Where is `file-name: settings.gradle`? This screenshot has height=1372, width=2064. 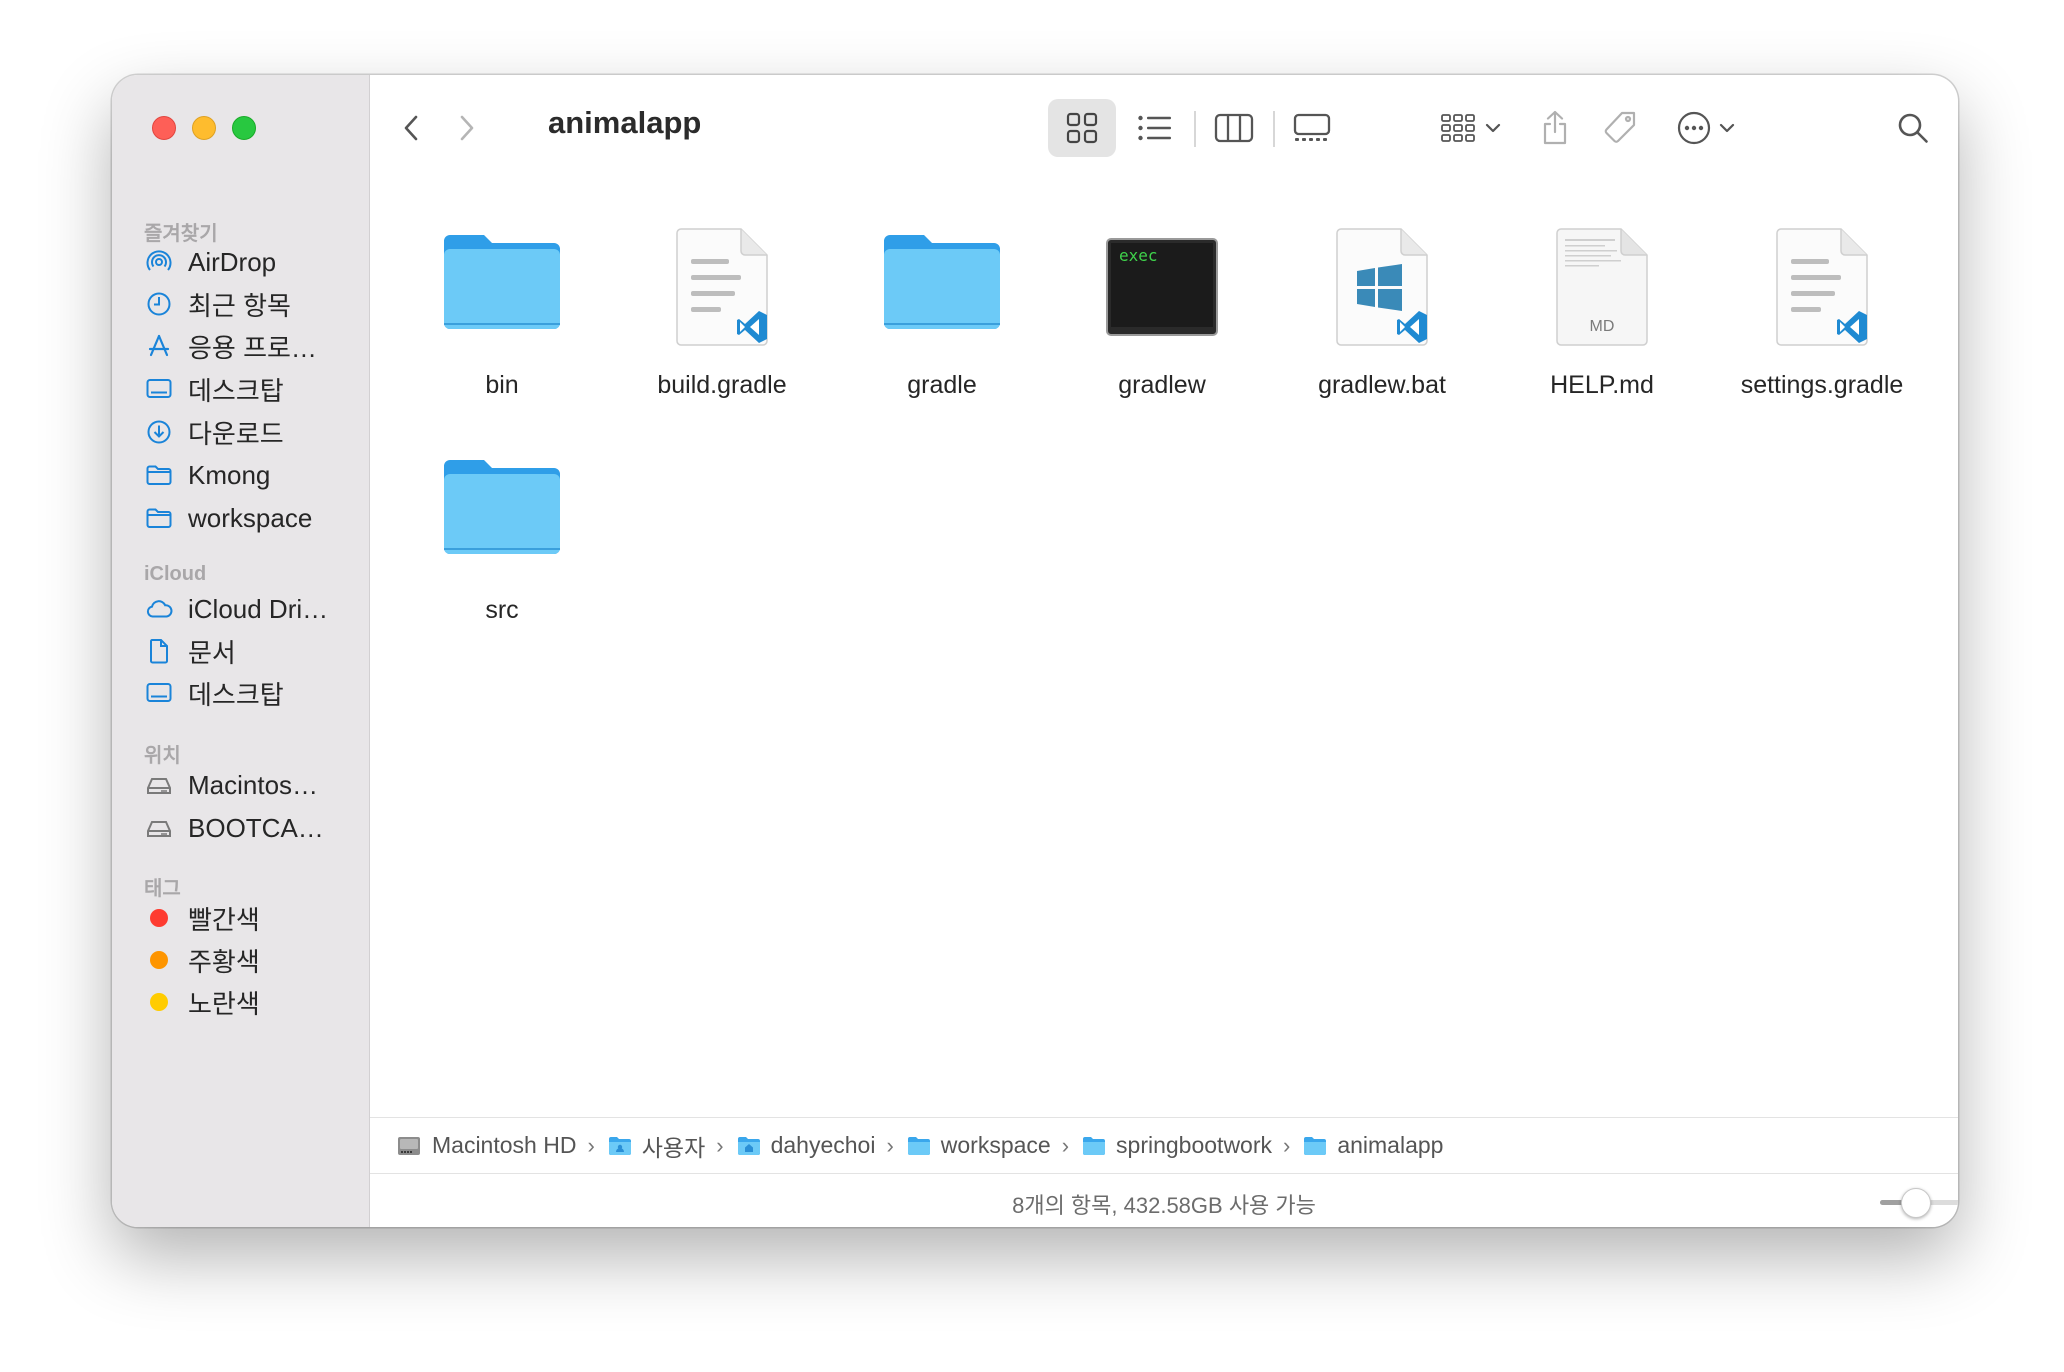 file-name: settings.gradle is located at coordinates (1822, 385).